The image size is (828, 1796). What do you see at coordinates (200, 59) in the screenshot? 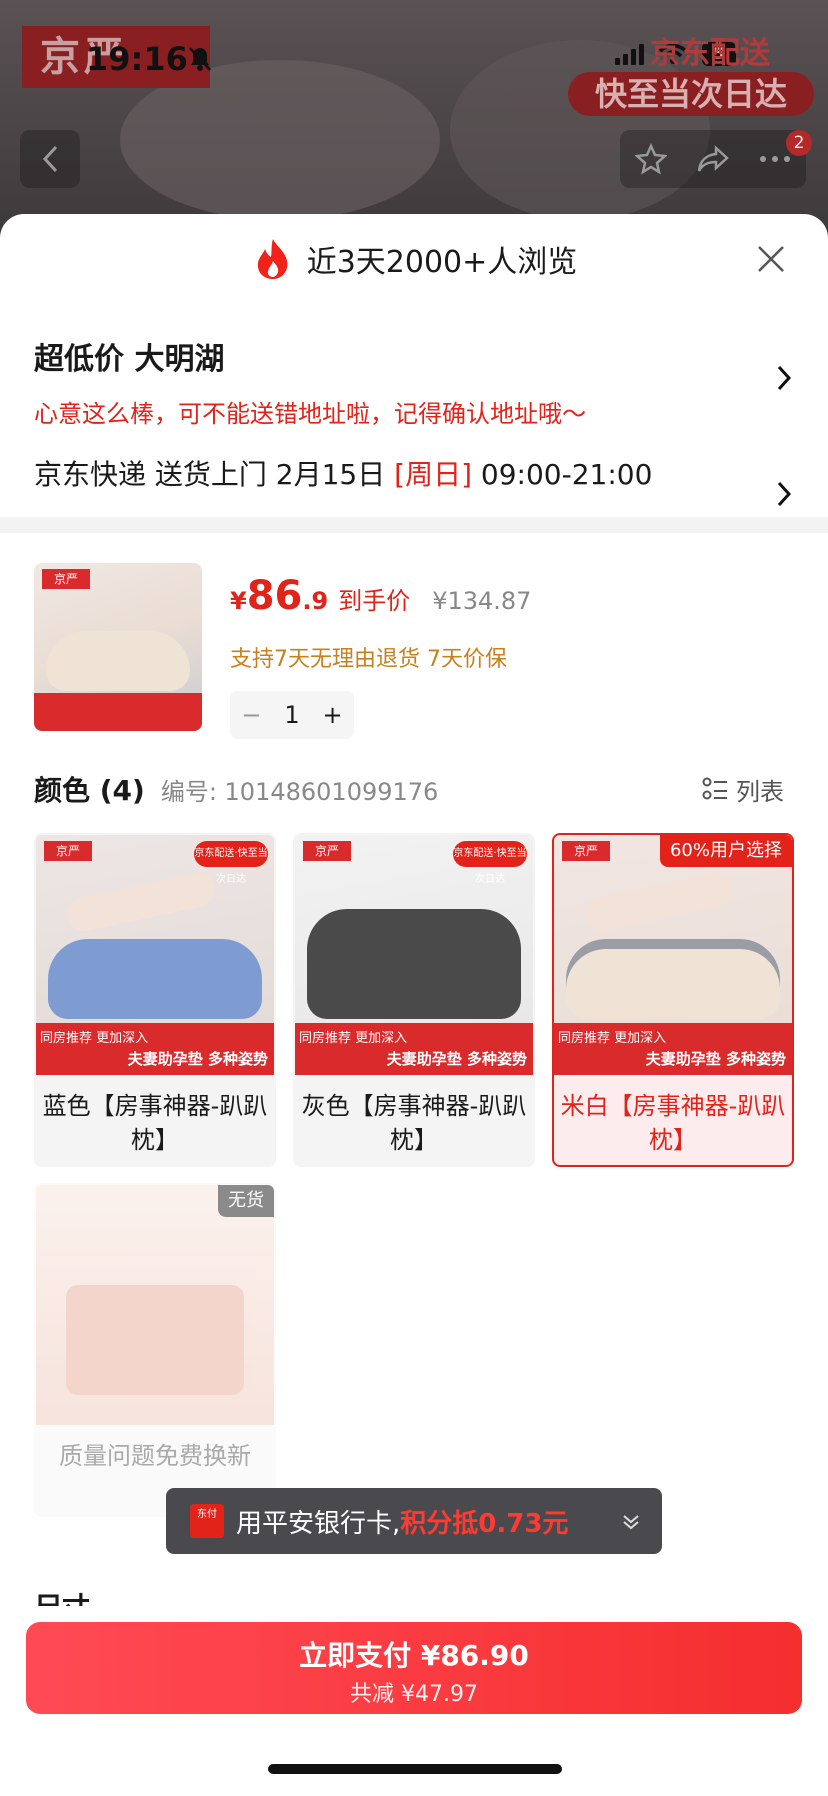
I see `mute-bell-icon` at bounding box center [200, 59].